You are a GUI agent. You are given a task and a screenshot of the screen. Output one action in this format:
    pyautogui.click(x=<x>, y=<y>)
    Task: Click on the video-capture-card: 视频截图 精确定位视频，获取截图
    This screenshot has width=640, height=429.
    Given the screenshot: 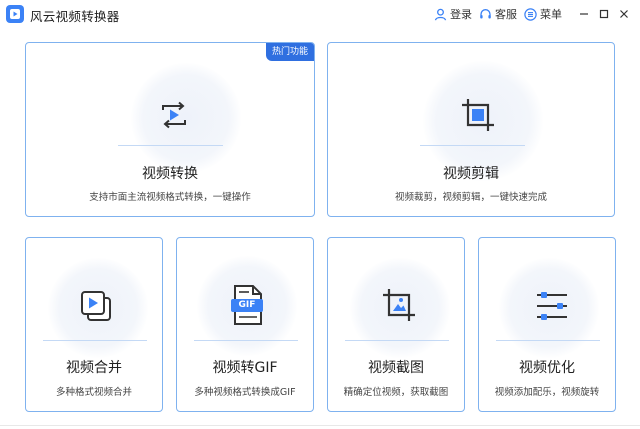 What is the action you would take?
    pyautogui.click(x=396, y=324)
    